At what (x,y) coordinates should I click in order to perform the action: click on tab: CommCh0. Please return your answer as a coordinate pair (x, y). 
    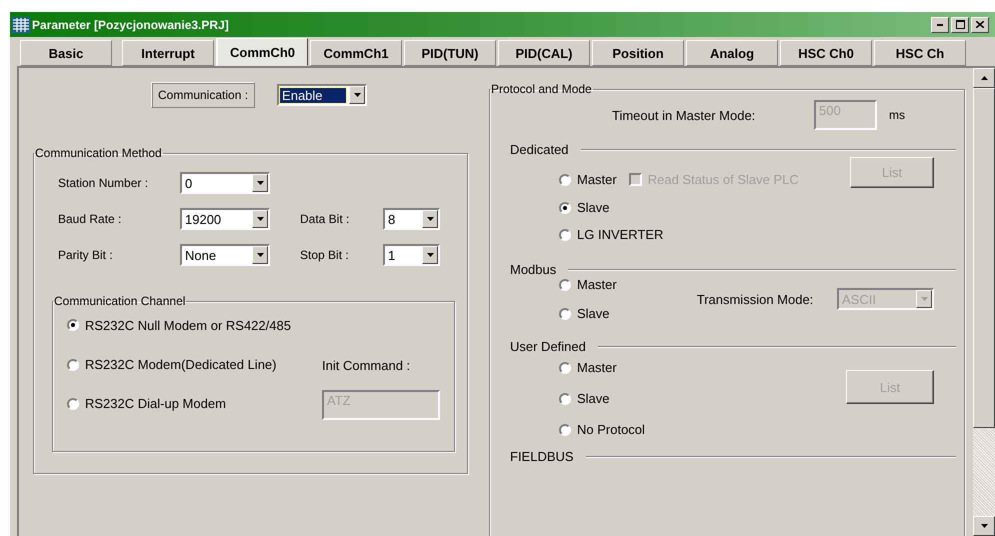
    Looking at the image, I should click on (262, 52).